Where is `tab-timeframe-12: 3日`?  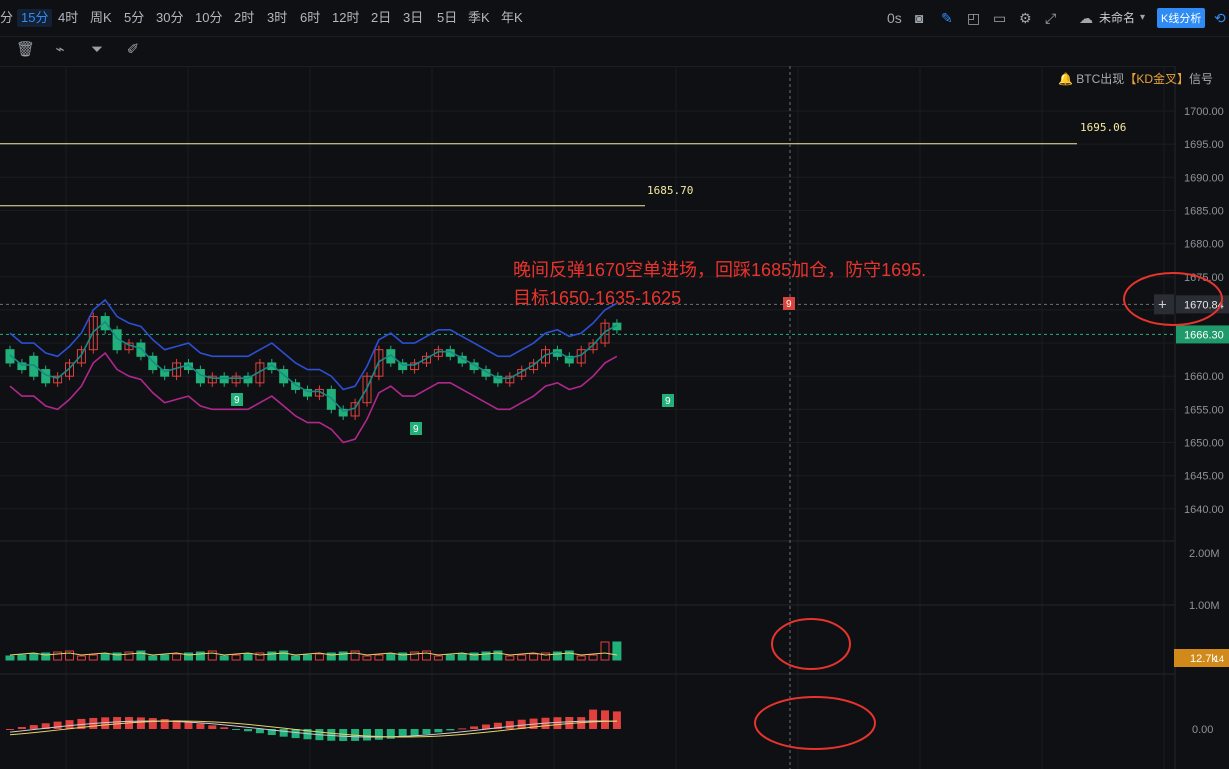 tab-timeframe-12: 3日 is located at coordinates (413, 18).